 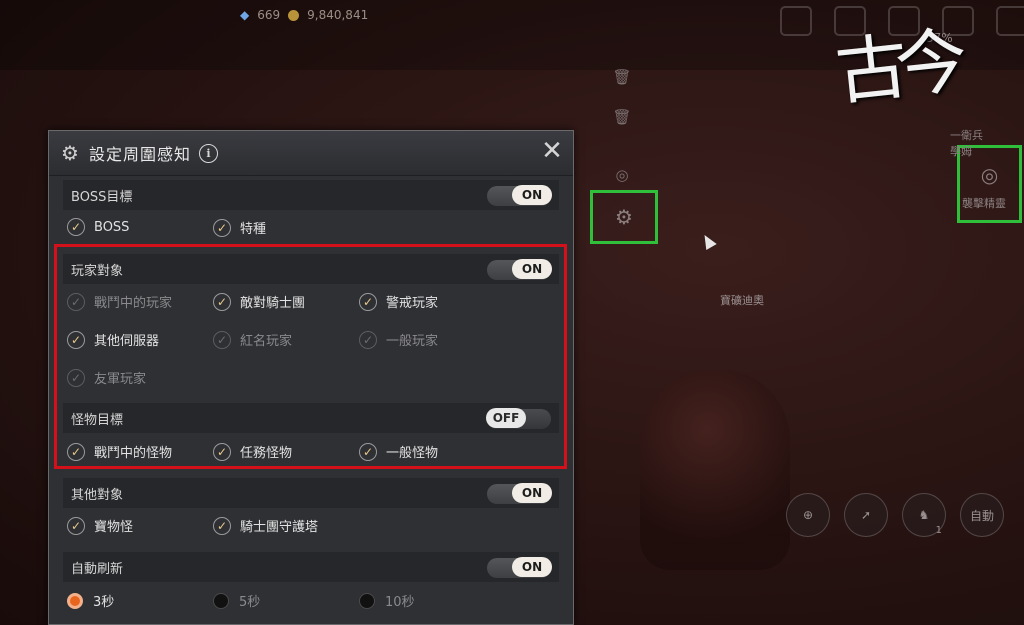 I want to click on section-label: BOSS目標, so click(x=102, y=197).